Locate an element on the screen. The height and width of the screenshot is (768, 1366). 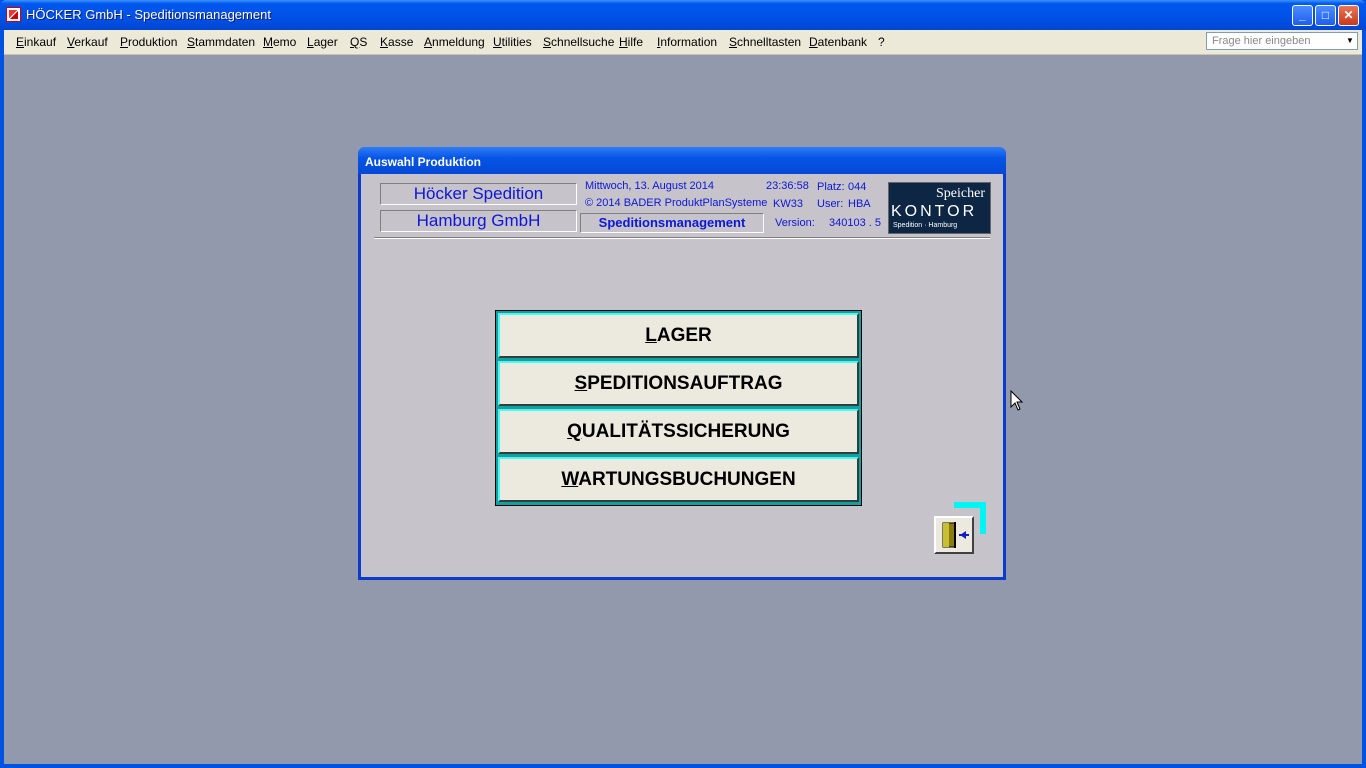
user-label: User: is located at coordinates (830, 204).